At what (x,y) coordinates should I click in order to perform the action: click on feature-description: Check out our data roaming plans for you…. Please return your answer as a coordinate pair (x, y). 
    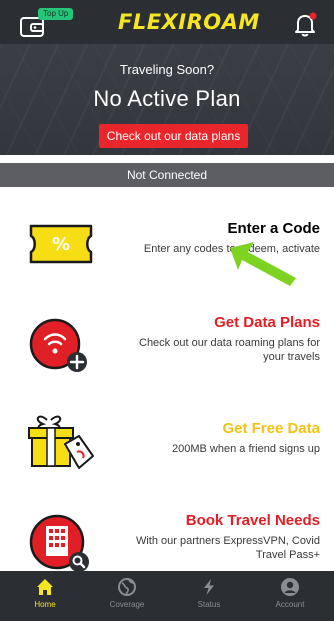
    Looking at the image, I should click on (229, 350).